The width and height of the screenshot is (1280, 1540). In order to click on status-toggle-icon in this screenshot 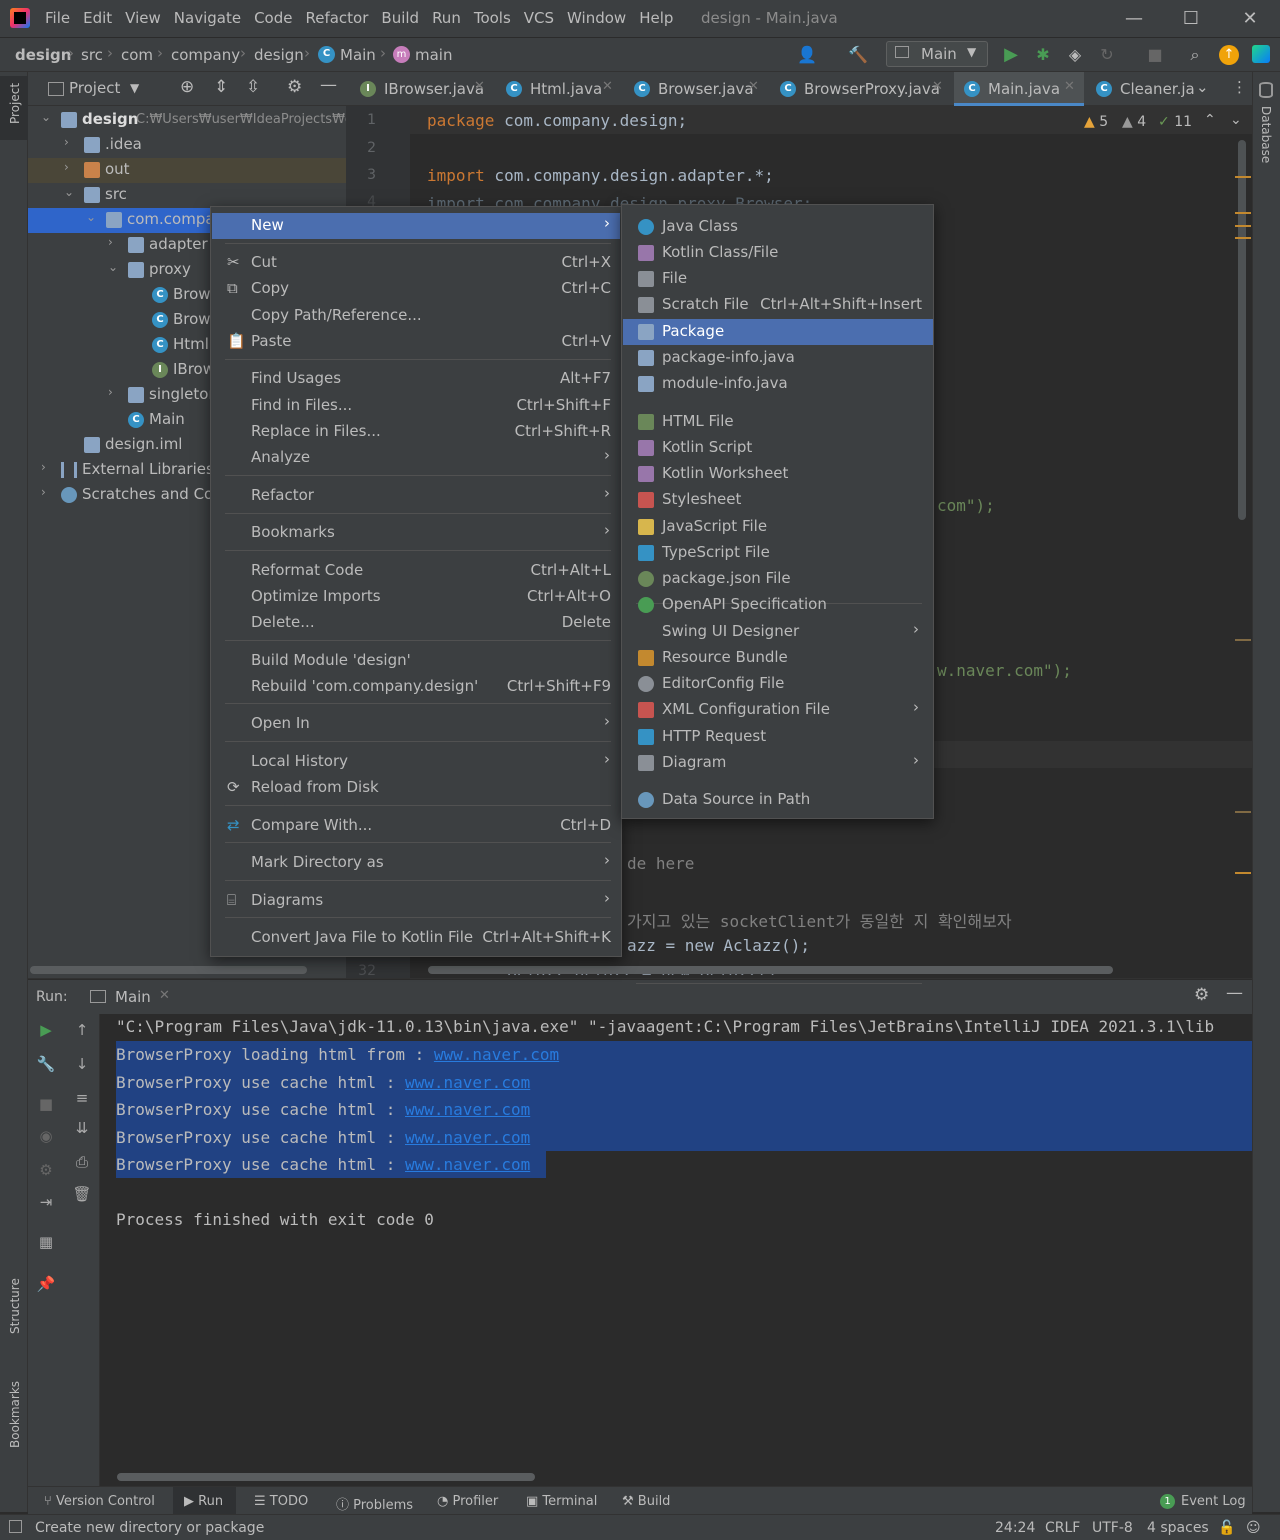, I will do `click(15, 1526)`.